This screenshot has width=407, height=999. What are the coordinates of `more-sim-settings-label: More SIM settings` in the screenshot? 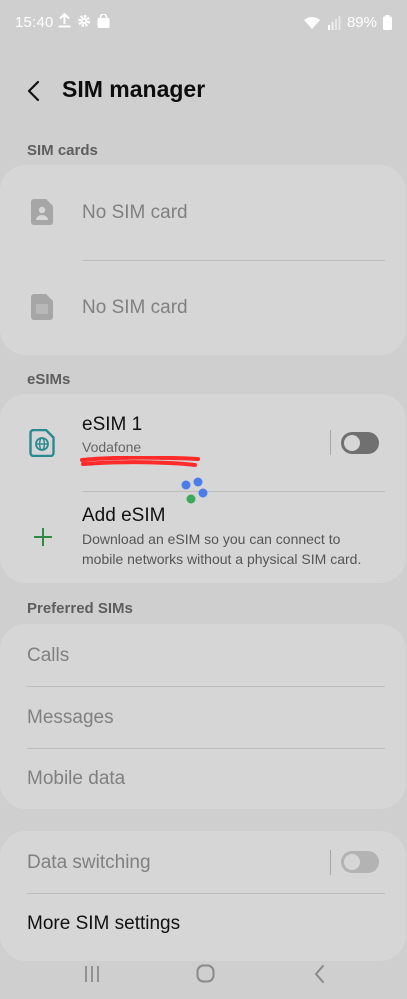 It's located at (104, 923).